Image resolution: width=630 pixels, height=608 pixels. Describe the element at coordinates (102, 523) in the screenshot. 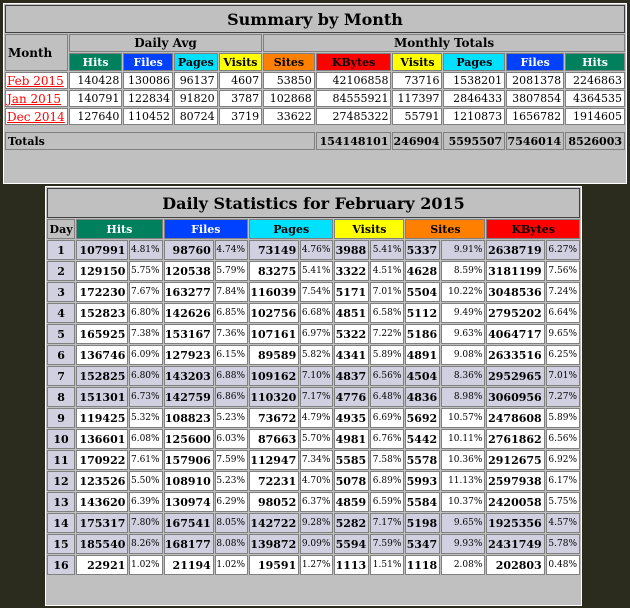

I see `daily-hits-cell: 175317` at that location.